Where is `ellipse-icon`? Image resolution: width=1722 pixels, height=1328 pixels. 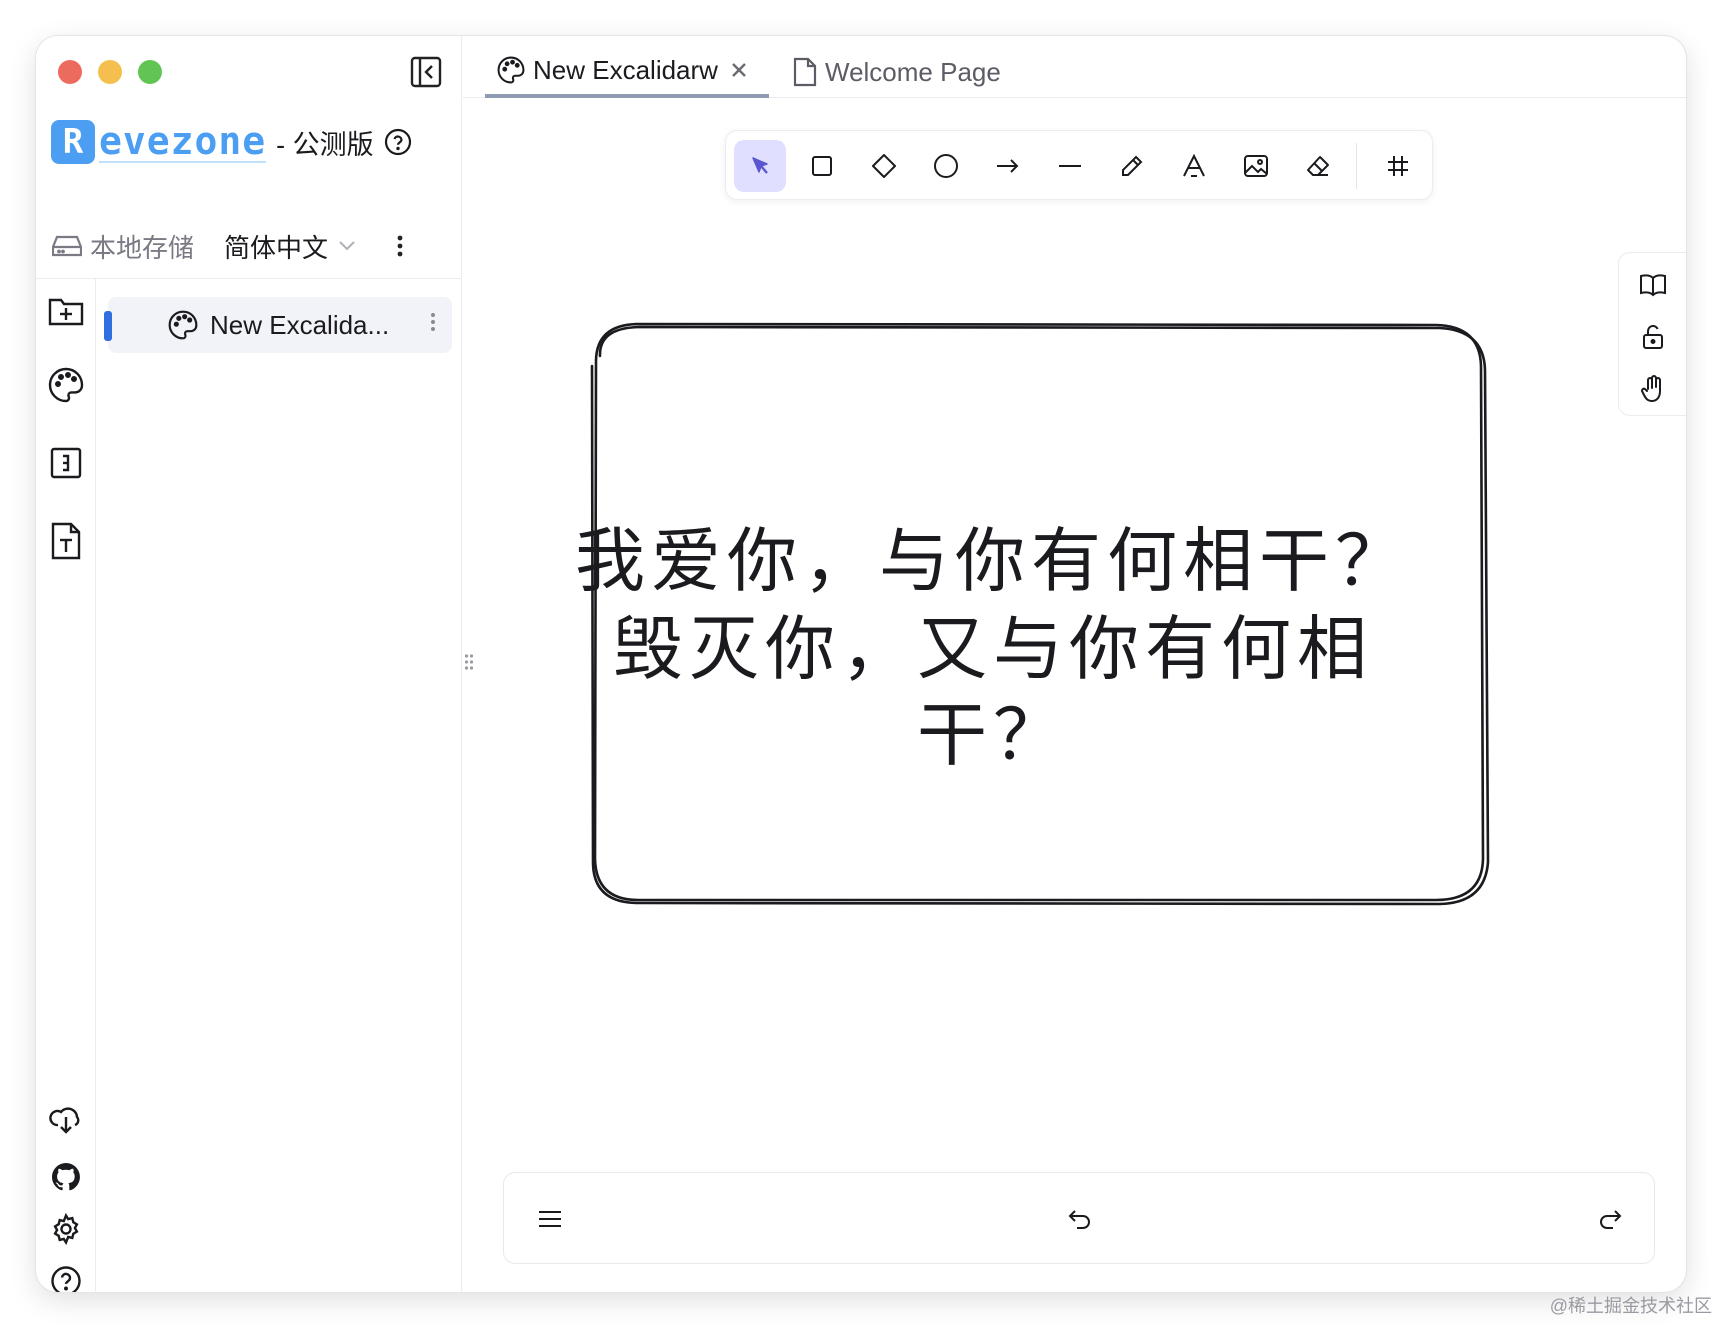
ellipse-icon is located at coordinates (946, 166).